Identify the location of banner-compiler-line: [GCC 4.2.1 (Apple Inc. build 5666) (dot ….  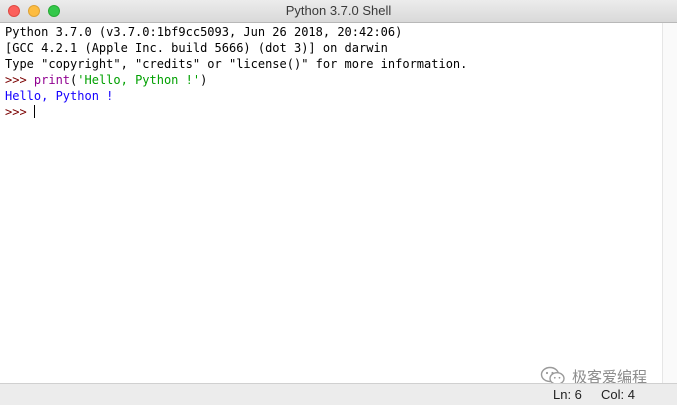
(196, 48).